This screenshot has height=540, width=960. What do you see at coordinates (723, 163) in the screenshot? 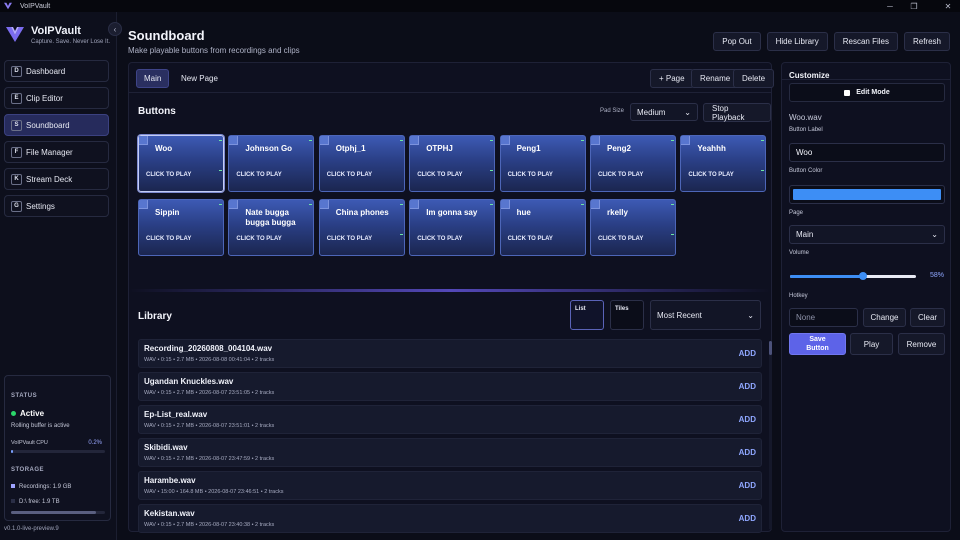
I see `sound-pad: Yeahhh CLICK TO PLAY` at bounding box center [723, 163].